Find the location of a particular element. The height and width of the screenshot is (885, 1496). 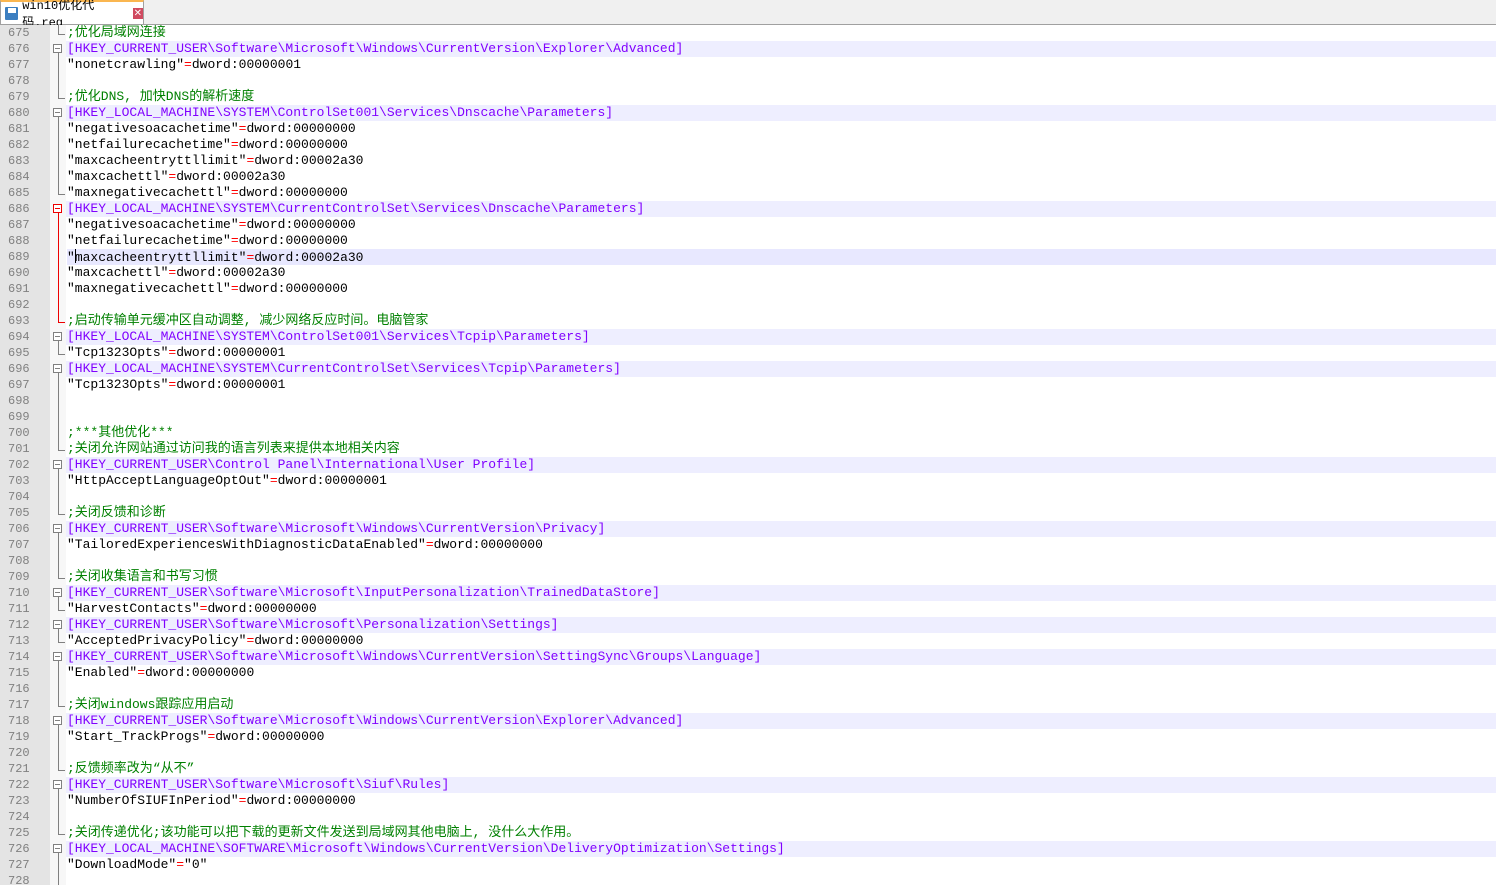

registry-value: "NumberOfSIUFInPeriod"=dword:00000000 is located at coordinates (781, 801).